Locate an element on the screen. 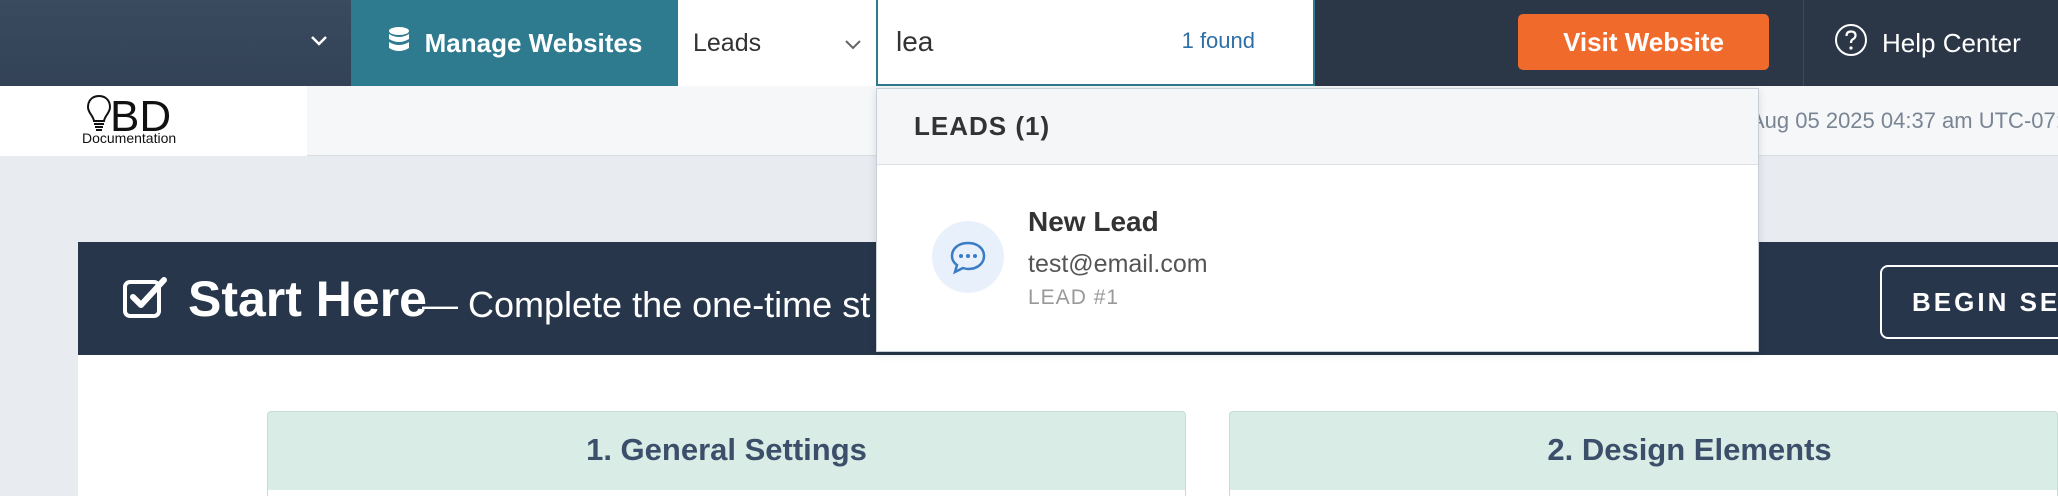 Image resolution: width=2058 pixels, height=496 pixels. setup-card-general-settings: 1. General Settings is located at coordinates (726, 453).